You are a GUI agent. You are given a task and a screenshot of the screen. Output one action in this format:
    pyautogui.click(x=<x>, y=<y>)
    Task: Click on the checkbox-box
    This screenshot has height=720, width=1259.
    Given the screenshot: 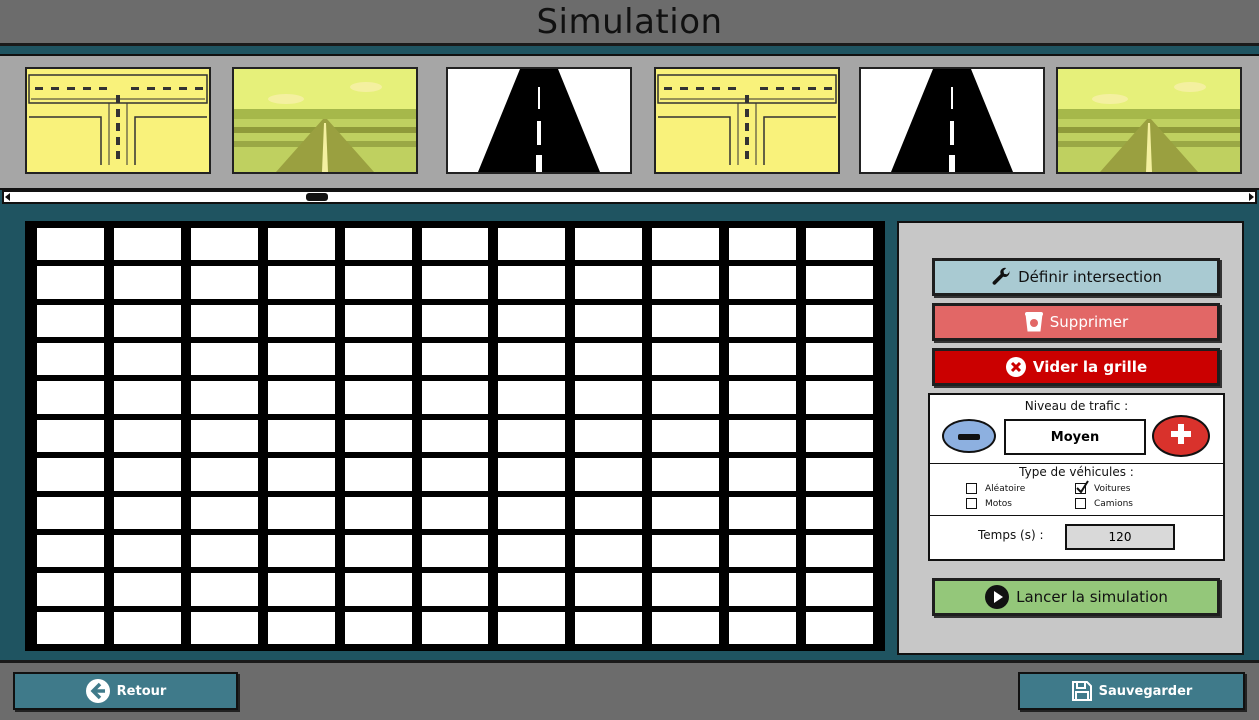 What is the action you would take?
    pyautogui.click(x=1080, y=503)
    